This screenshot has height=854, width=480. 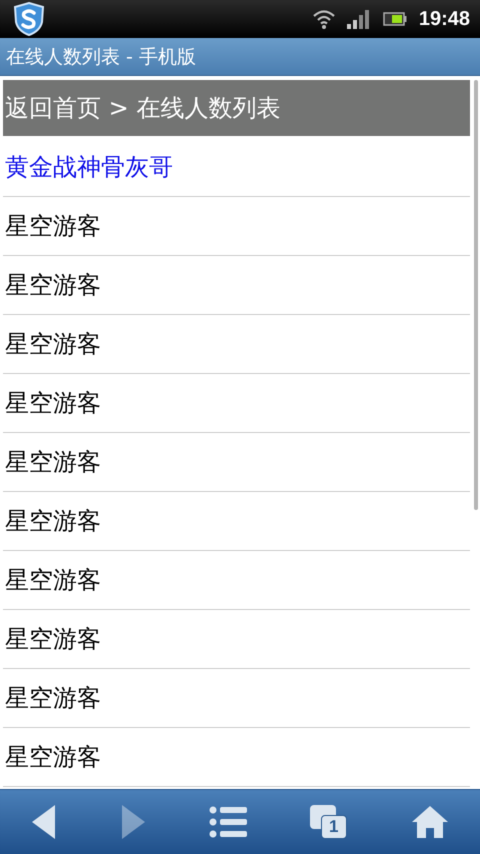 What do you see at coordinates (44, 822) in the screenshot?
I see `back-arrow-icon` at bounding box center [44, 822].